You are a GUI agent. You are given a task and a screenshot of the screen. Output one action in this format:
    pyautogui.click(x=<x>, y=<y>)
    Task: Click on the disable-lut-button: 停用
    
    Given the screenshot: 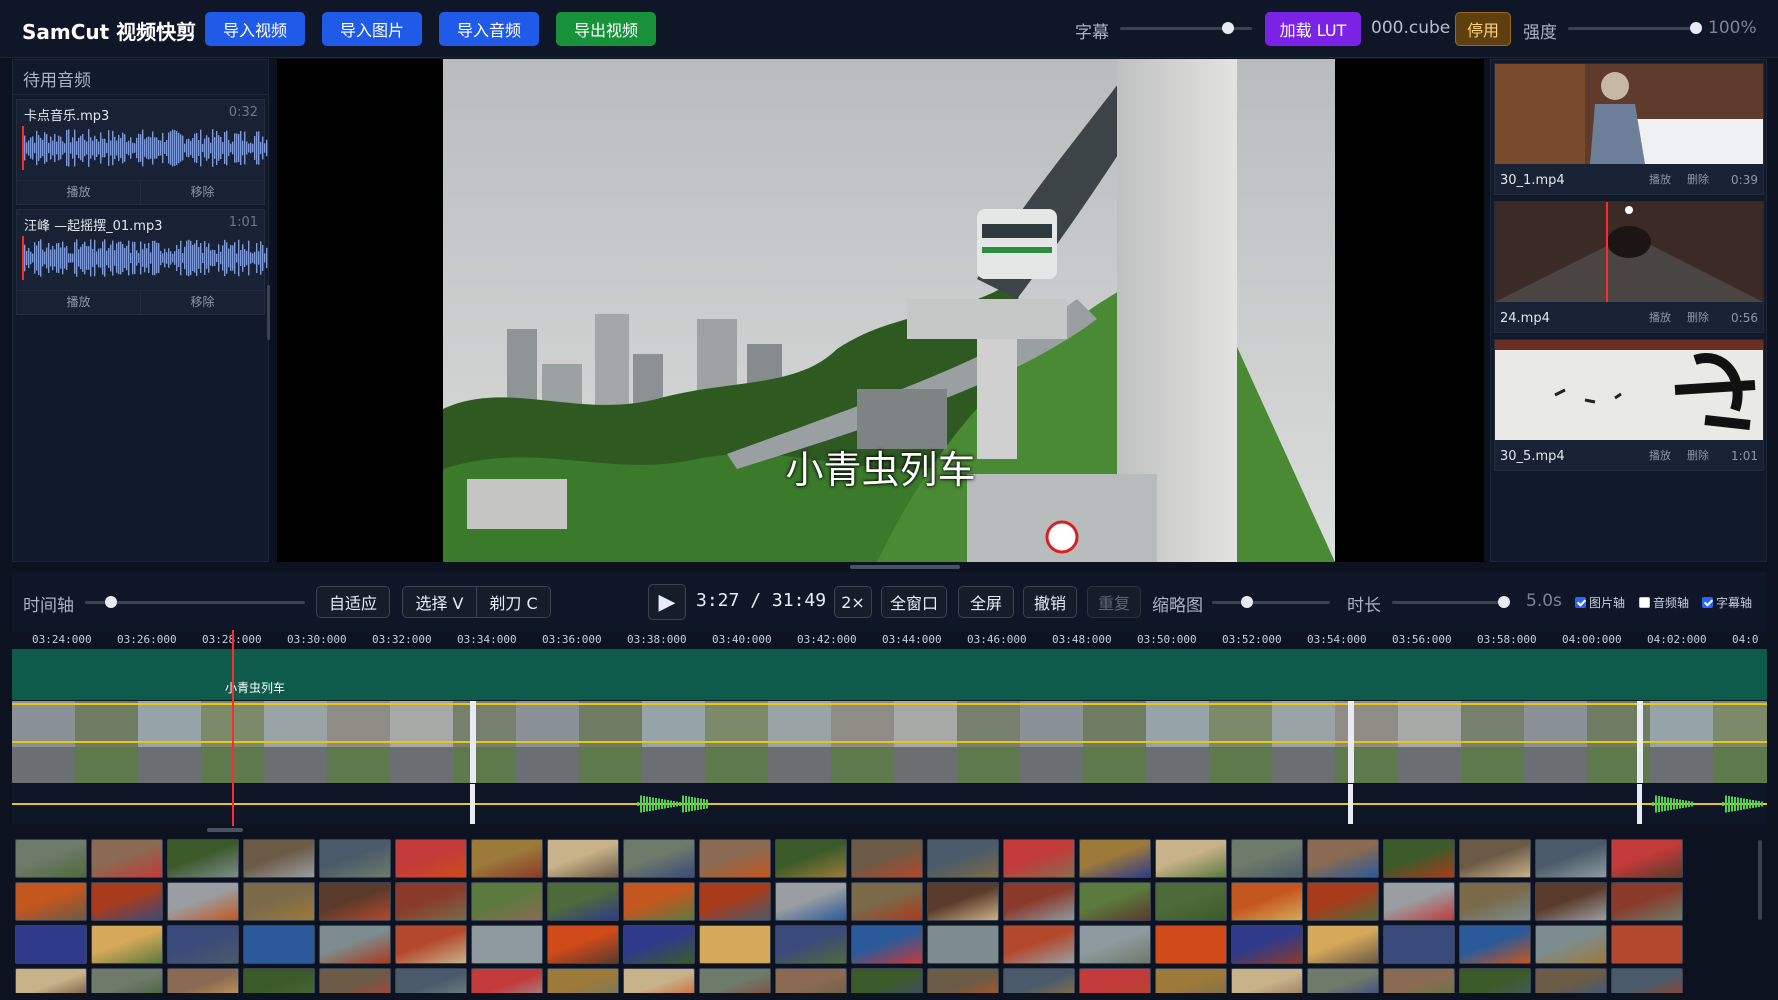 What is the action you would take?
    pyautogui.click(x=1483, y=29)
    